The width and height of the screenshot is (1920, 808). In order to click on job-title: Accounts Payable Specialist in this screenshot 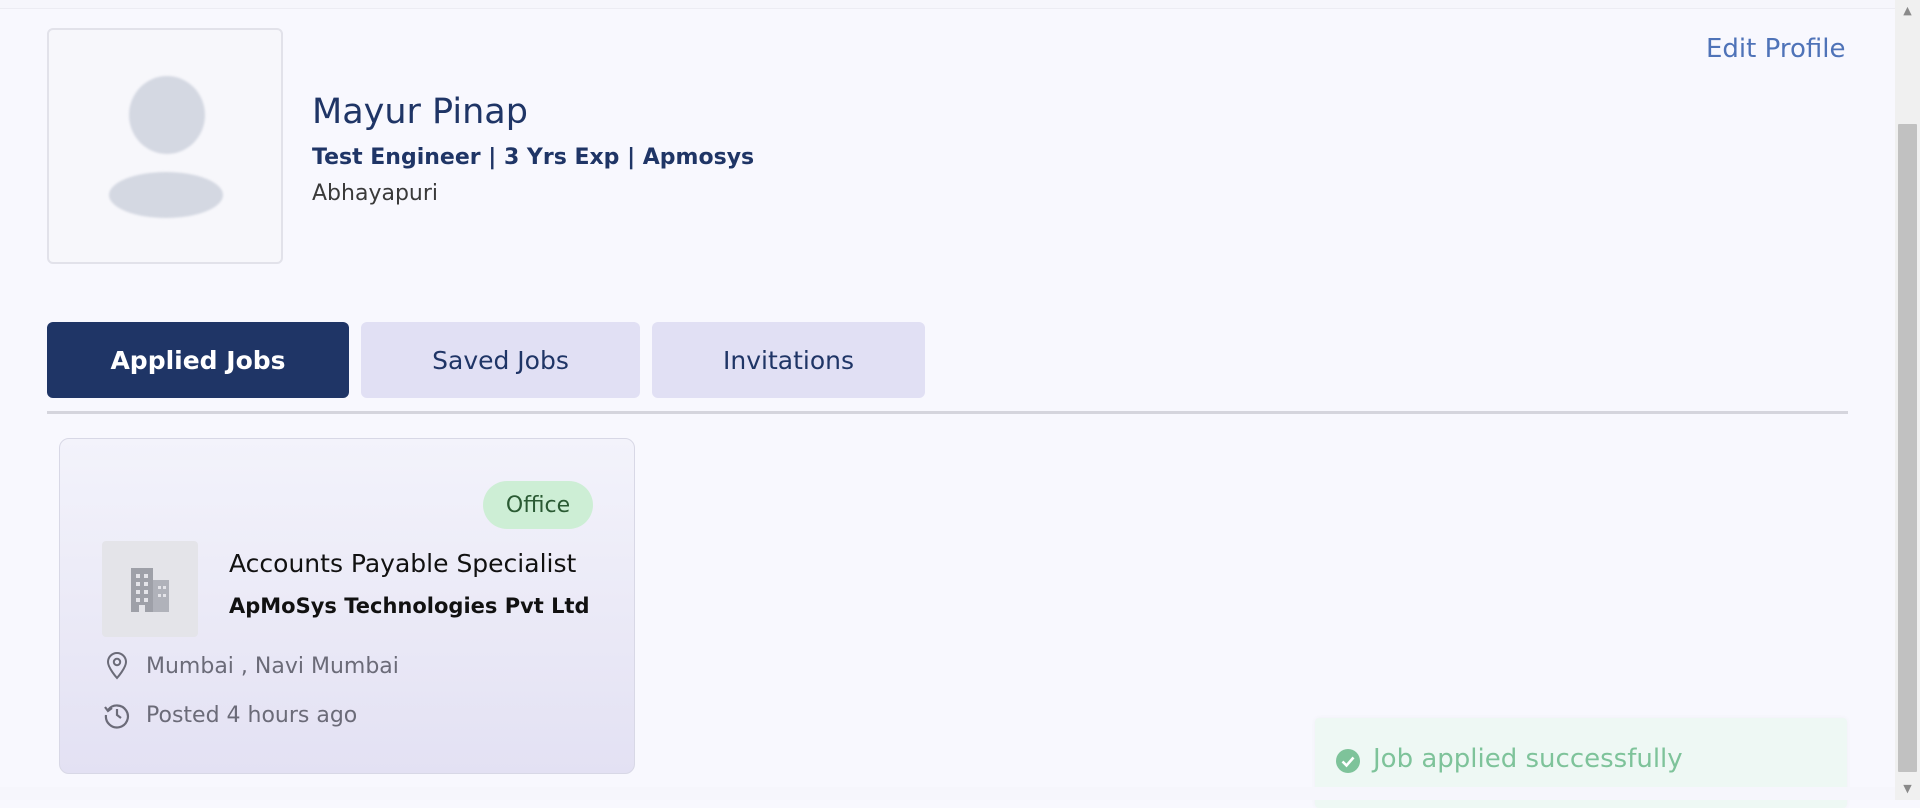, I will do `click(403, 563)`.